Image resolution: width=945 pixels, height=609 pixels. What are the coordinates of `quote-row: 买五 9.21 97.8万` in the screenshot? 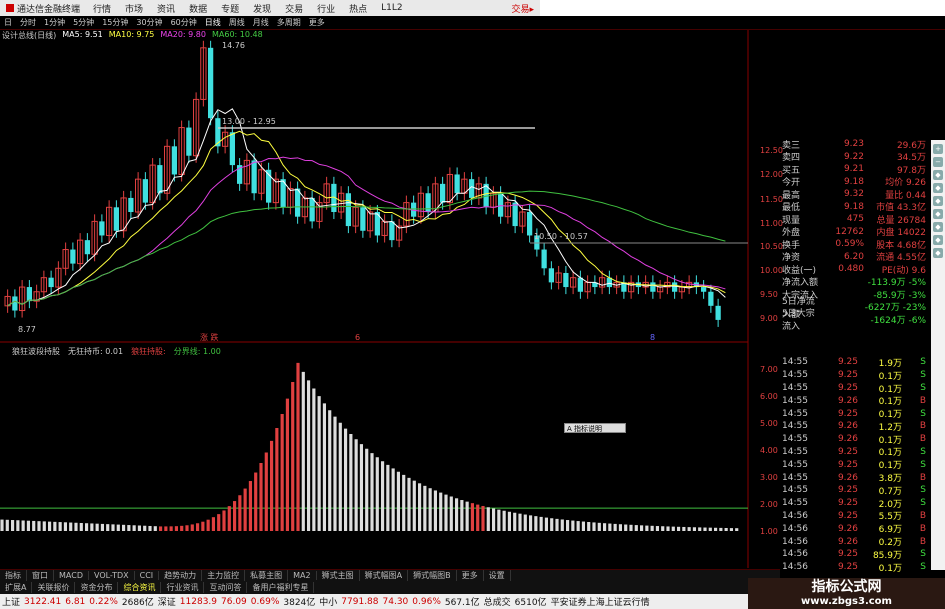 It's located at (856, 169).